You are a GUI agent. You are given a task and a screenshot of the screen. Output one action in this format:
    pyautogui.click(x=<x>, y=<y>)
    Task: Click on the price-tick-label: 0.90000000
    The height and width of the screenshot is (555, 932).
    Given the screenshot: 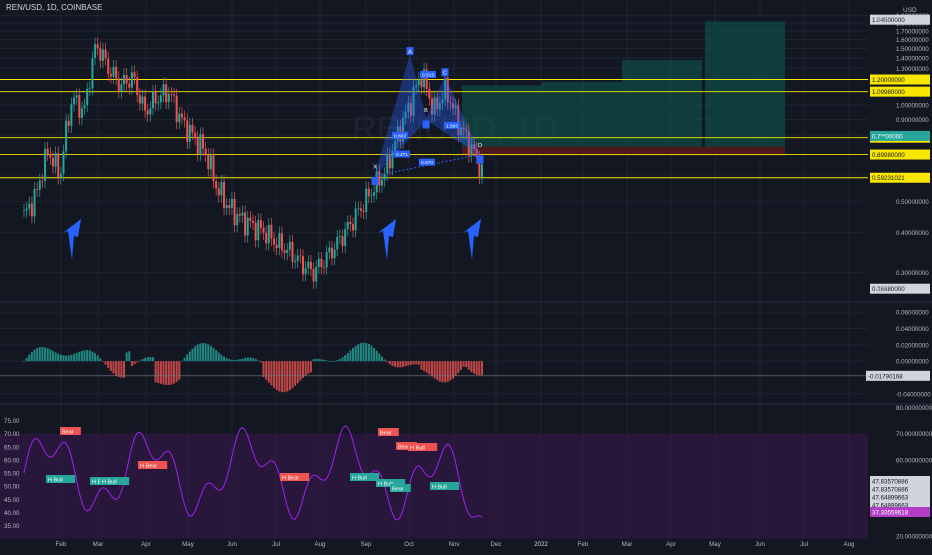 What is the action you would take?
    pyautogui.click(x=912, y=120)
    